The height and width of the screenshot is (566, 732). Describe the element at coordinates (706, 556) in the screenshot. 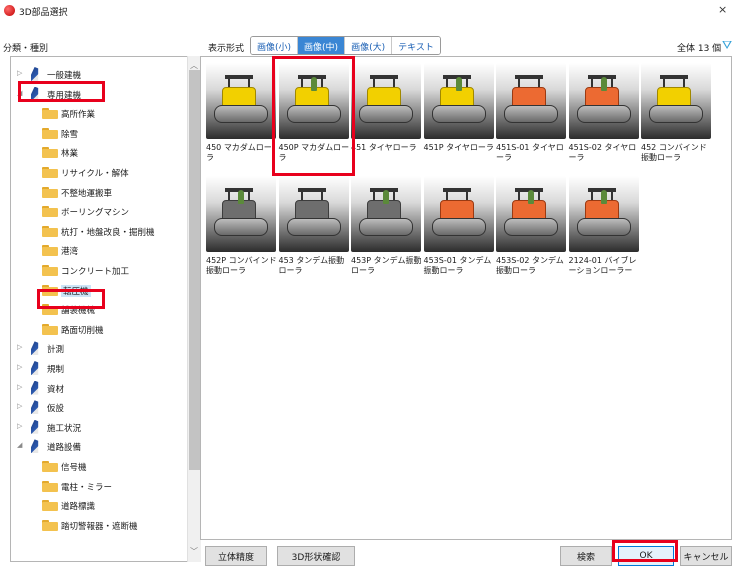

I see `cancel-button: キャンセル` at that location.